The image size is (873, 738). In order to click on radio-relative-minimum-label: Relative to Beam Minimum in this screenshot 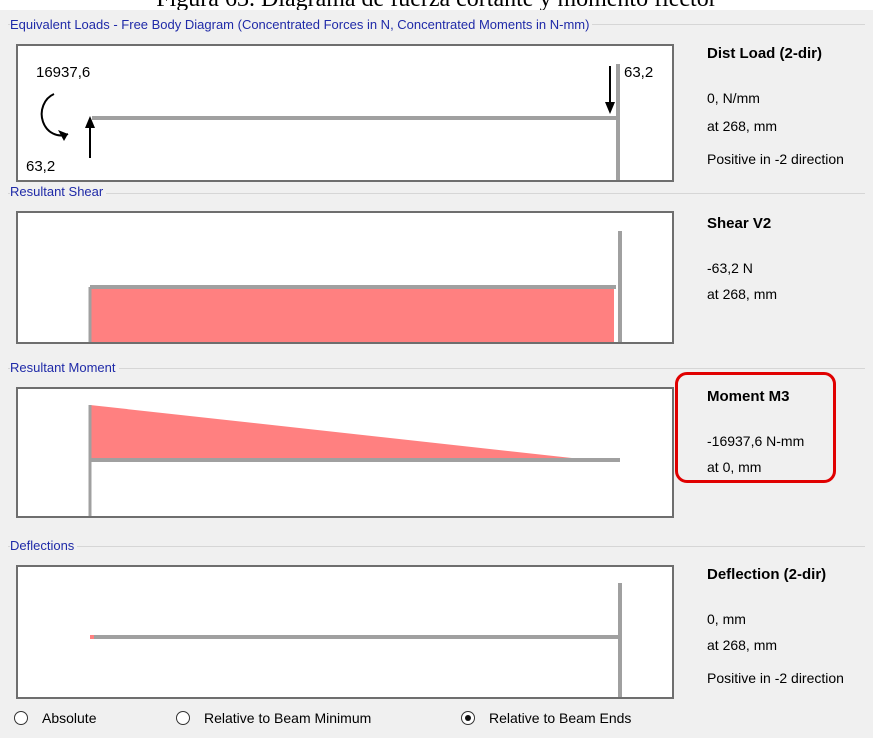, I will do `click(288, 718)`.